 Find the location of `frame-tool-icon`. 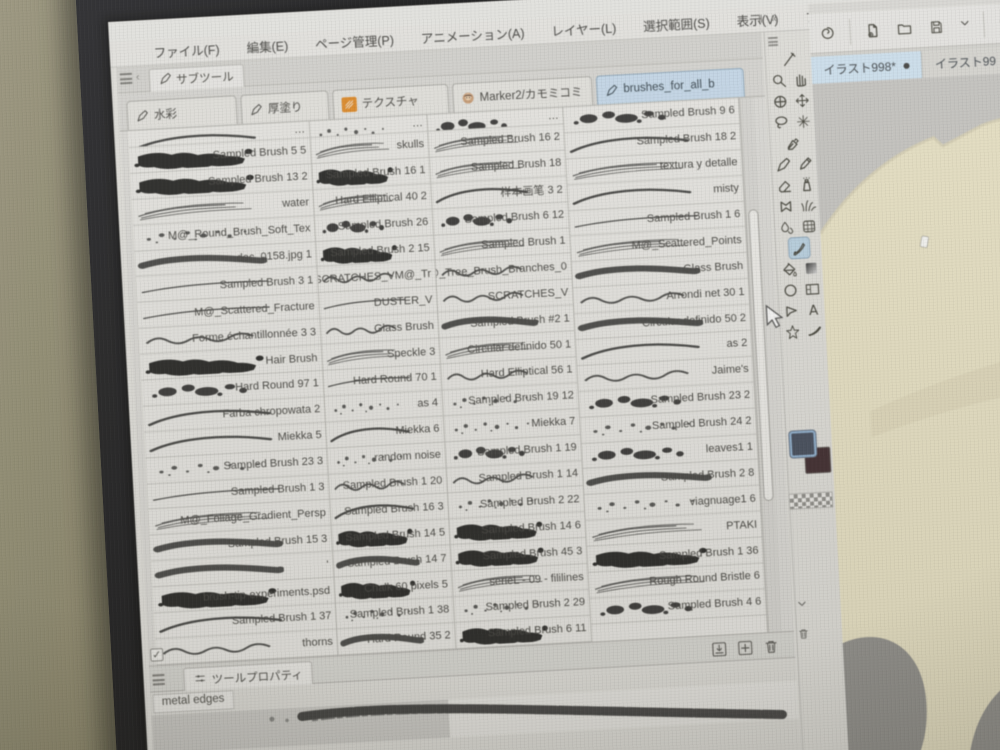

frame-tool-icon is located at coordinates (811, 289).